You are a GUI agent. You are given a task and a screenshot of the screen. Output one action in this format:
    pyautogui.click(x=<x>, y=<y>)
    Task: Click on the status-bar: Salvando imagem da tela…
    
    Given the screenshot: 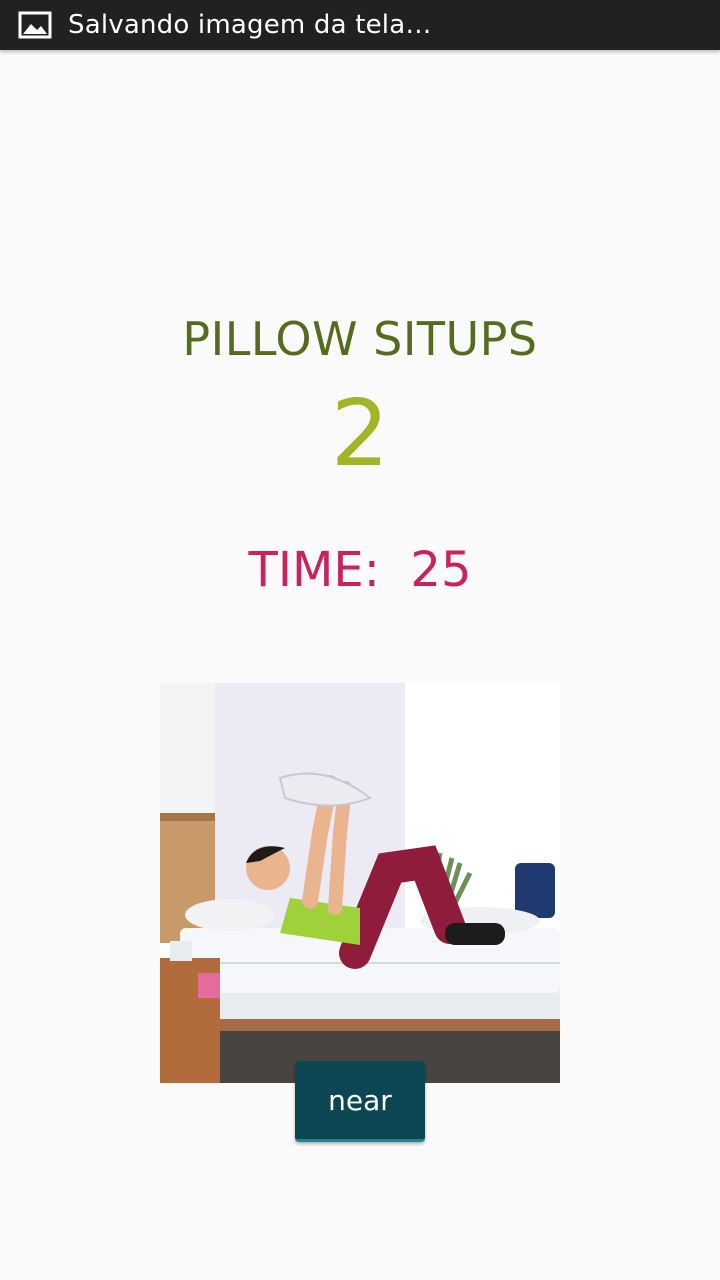 What is the action you would take?
    pyautogui.click(x=360, y=25)
    